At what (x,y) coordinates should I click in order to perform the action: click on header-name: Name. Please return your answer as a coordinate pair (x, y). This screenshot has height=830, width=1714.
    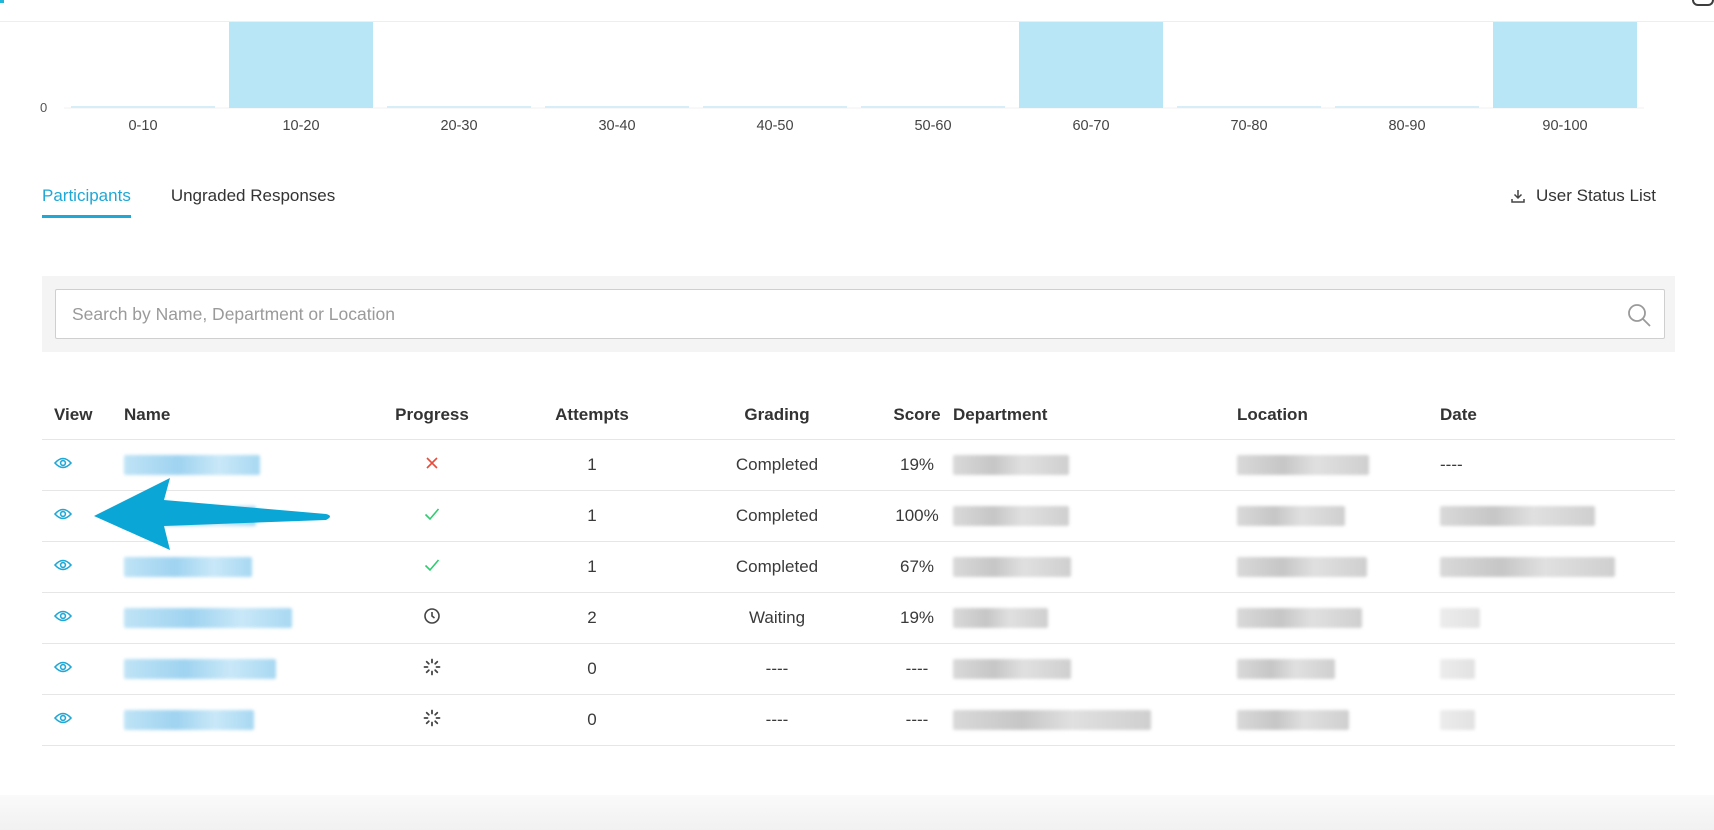
    Looking at the image, I should click on (244, 414).